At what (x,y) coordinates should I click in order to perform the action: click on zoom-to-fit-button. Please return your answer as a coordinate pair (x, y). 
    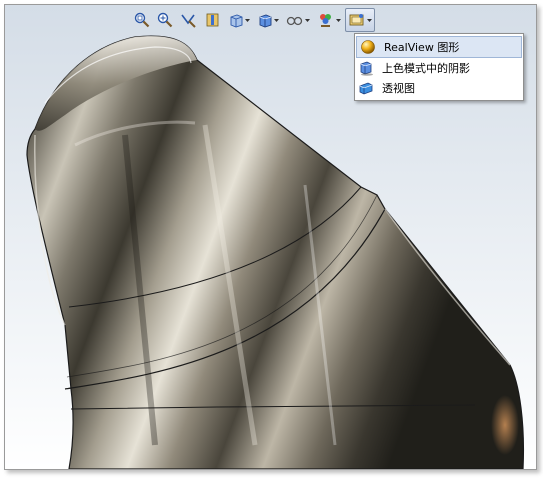
    Looking at the image, I should click on (142, 20).